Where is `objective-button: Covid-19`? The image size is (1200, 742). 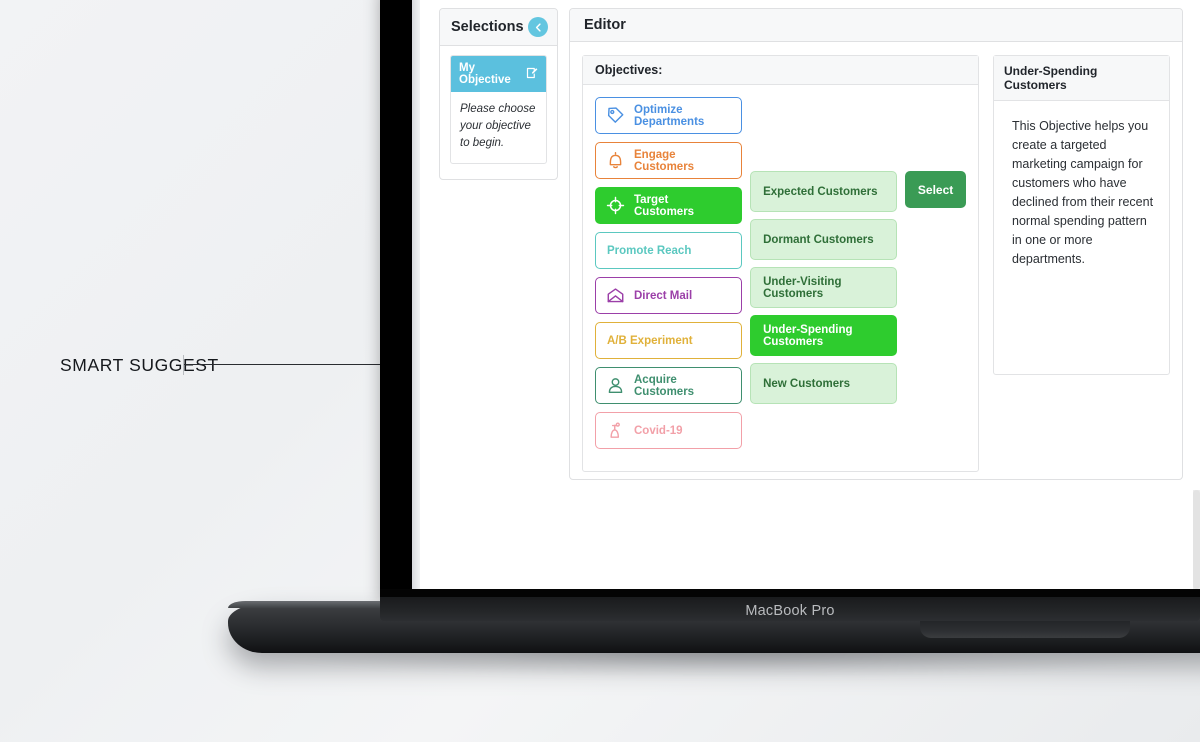
objective-button: Covid-19 is located at coordinates (669, 430).